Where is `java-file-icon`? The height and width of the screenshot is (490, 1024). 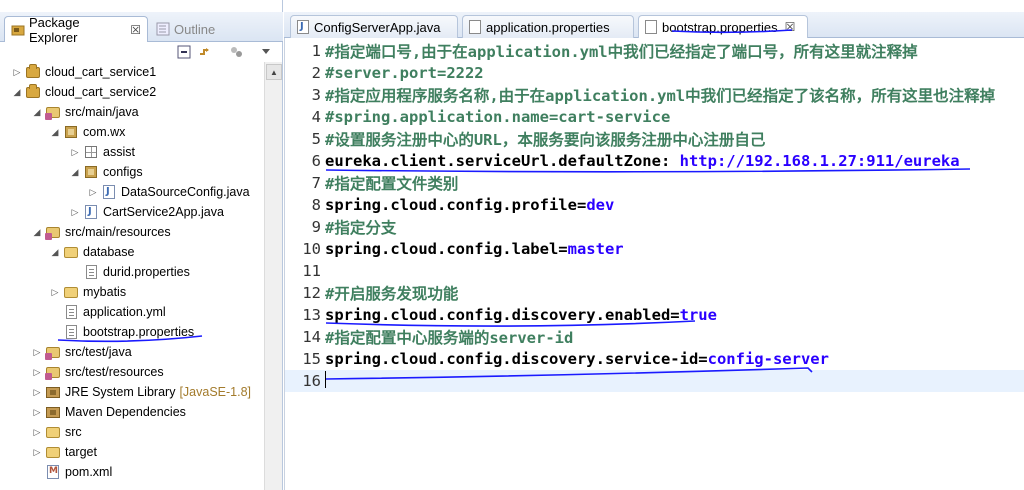
java-file-icon is located at coordinates (91, 212).